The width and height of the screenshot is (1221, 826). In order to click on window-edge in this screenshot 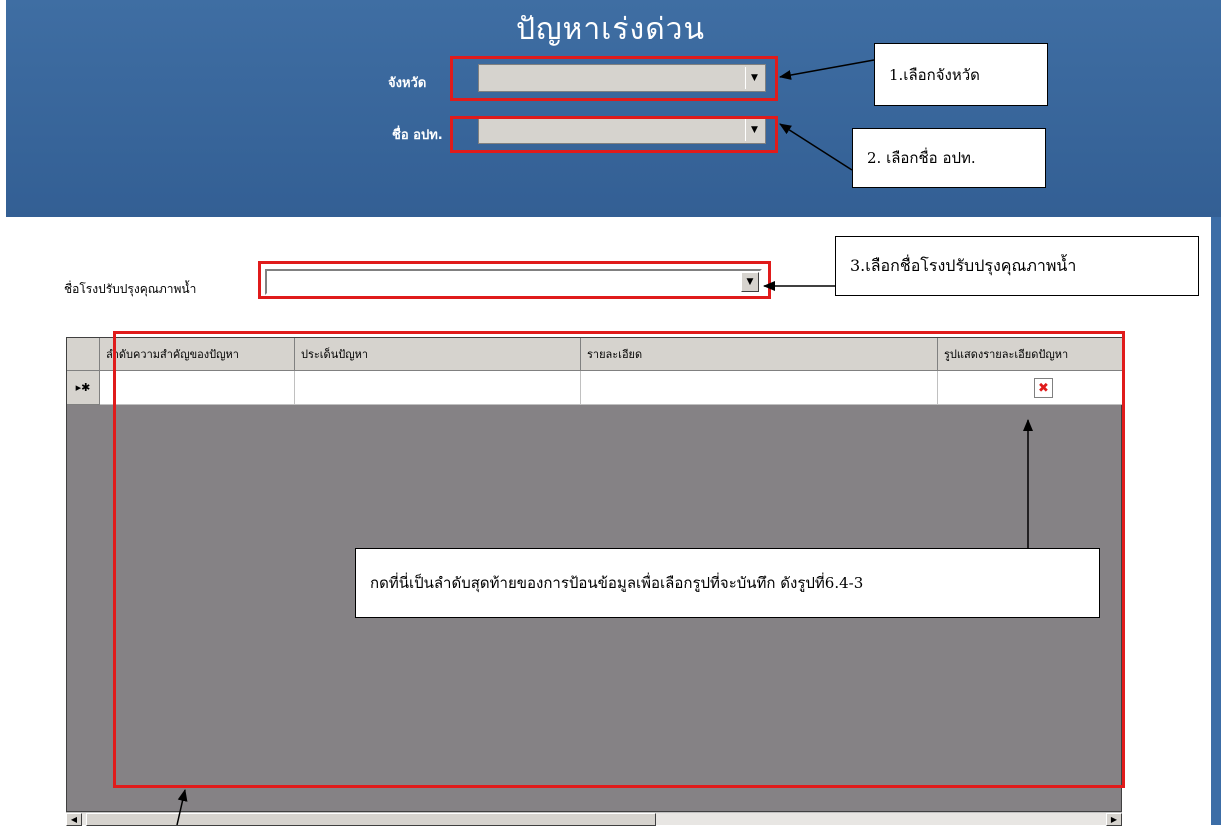, I will do `click(1216, 521)`.